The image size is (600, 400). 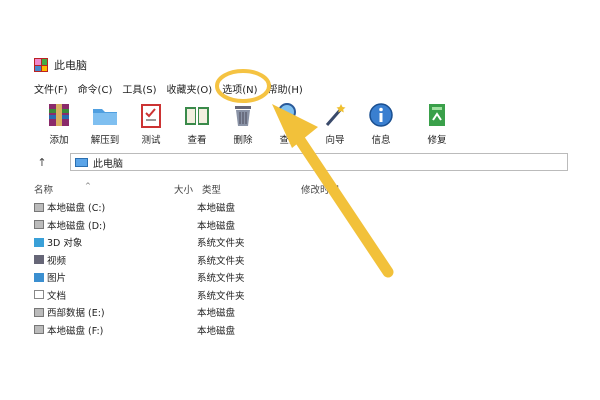 What do you see at coordinates (243, 86) in the screenshot?
I see `highlight-circle` at bounding box center [243, 86].